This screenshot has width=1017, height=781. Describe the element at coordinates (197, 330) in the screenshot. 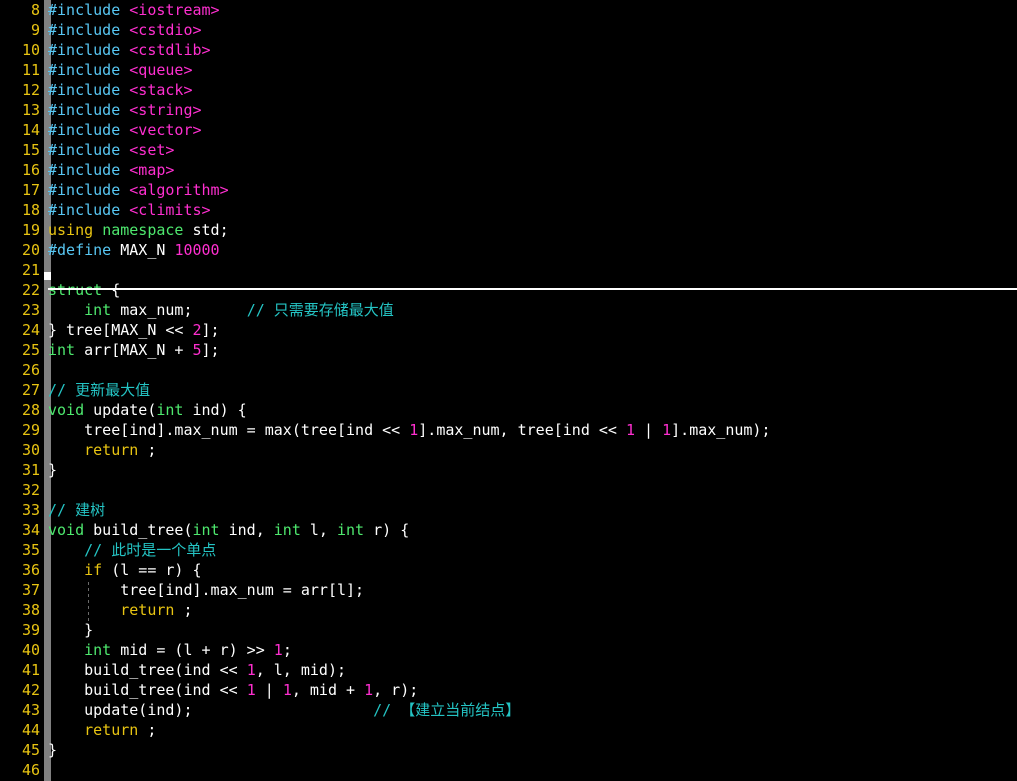

I see `token-num: 2` at that location.